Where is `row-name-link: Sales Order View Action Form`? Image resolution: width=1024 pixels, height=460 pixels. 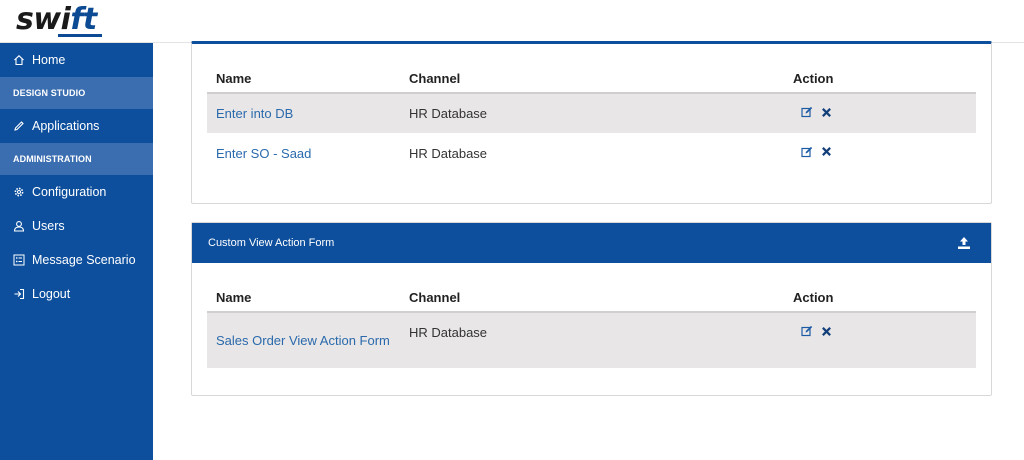
row-name-link: Sales Order View Action Form is located at coordinates (303, 340).